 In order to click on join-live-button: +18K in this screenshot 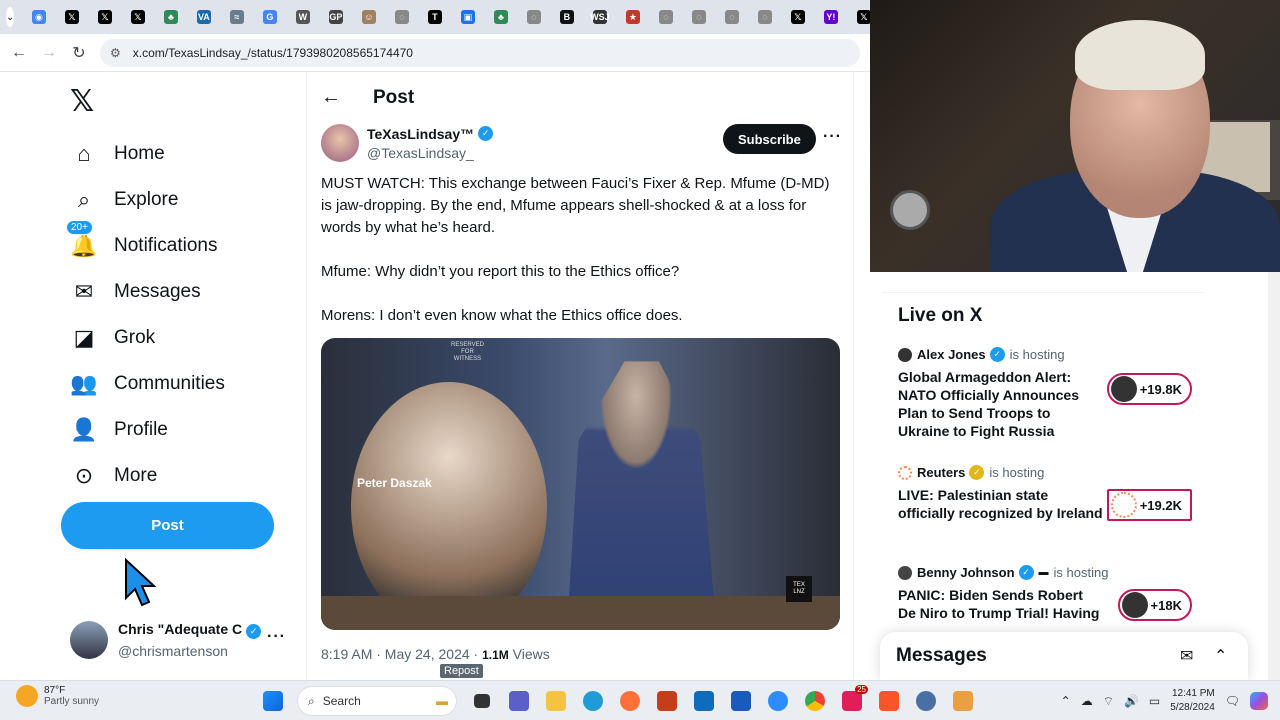, I will do `click(1154, 605)`.